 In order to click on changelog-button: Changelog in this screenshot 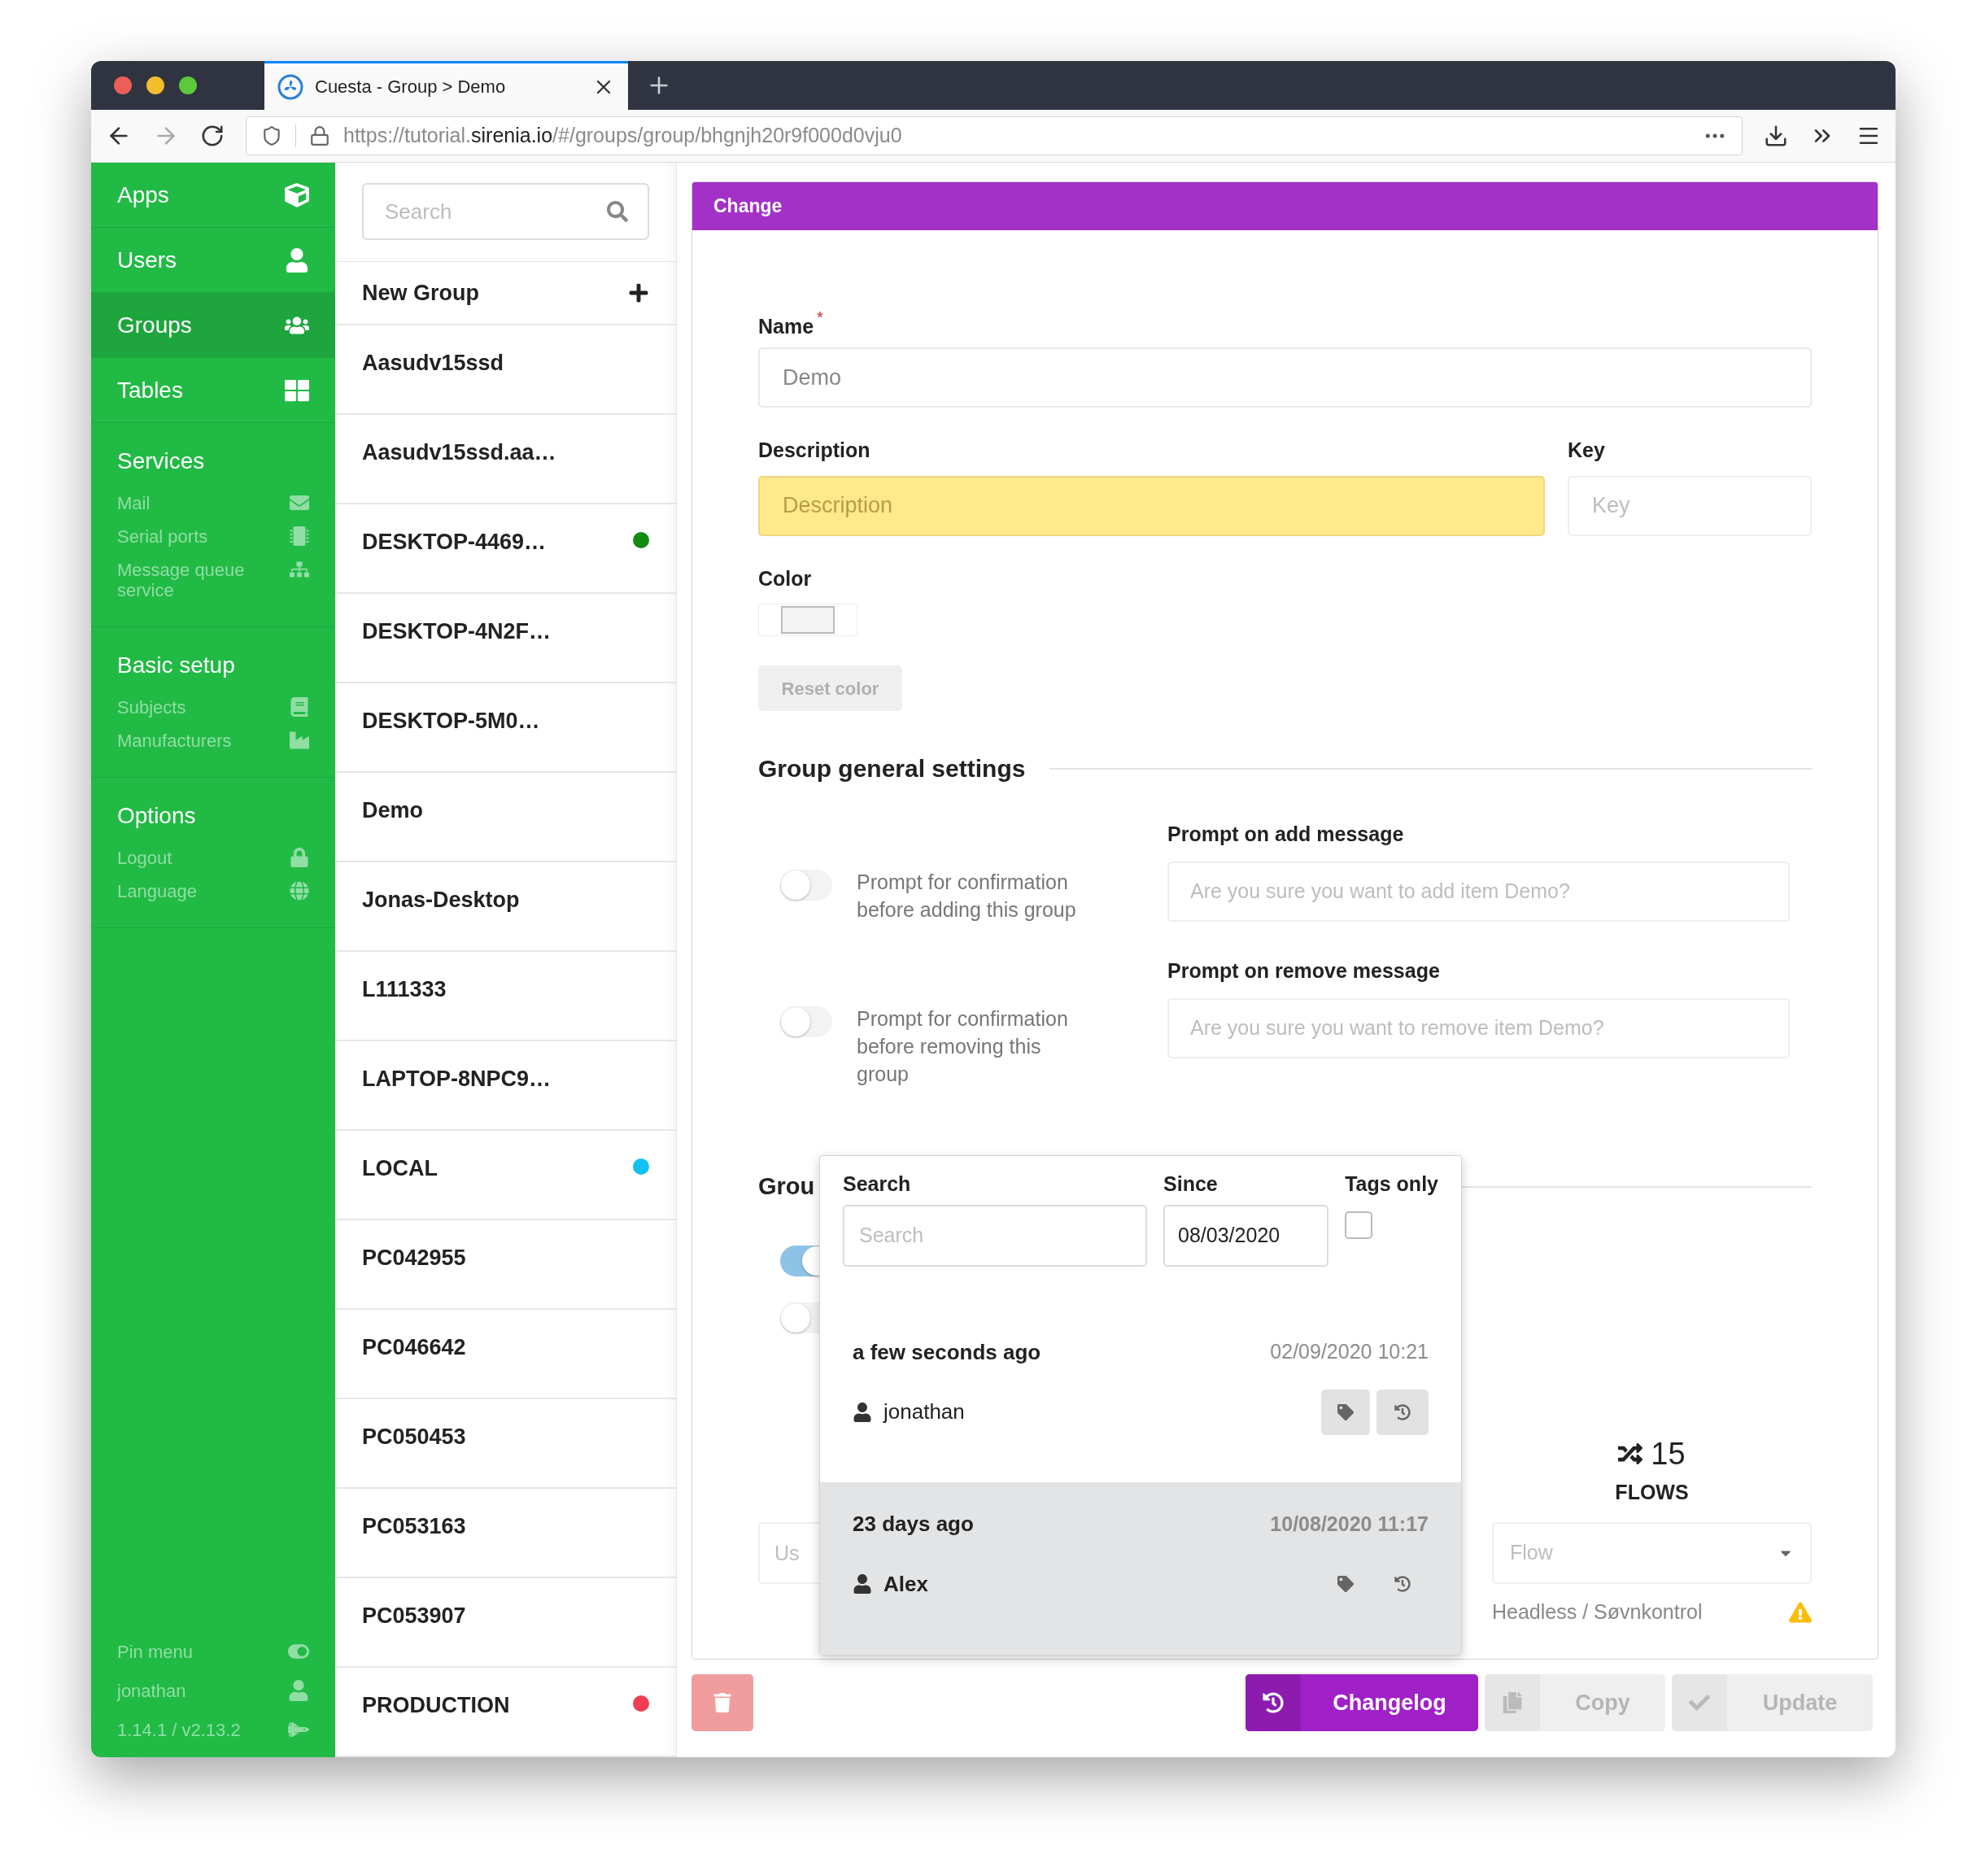, I will do `click(1362, 1702)`.